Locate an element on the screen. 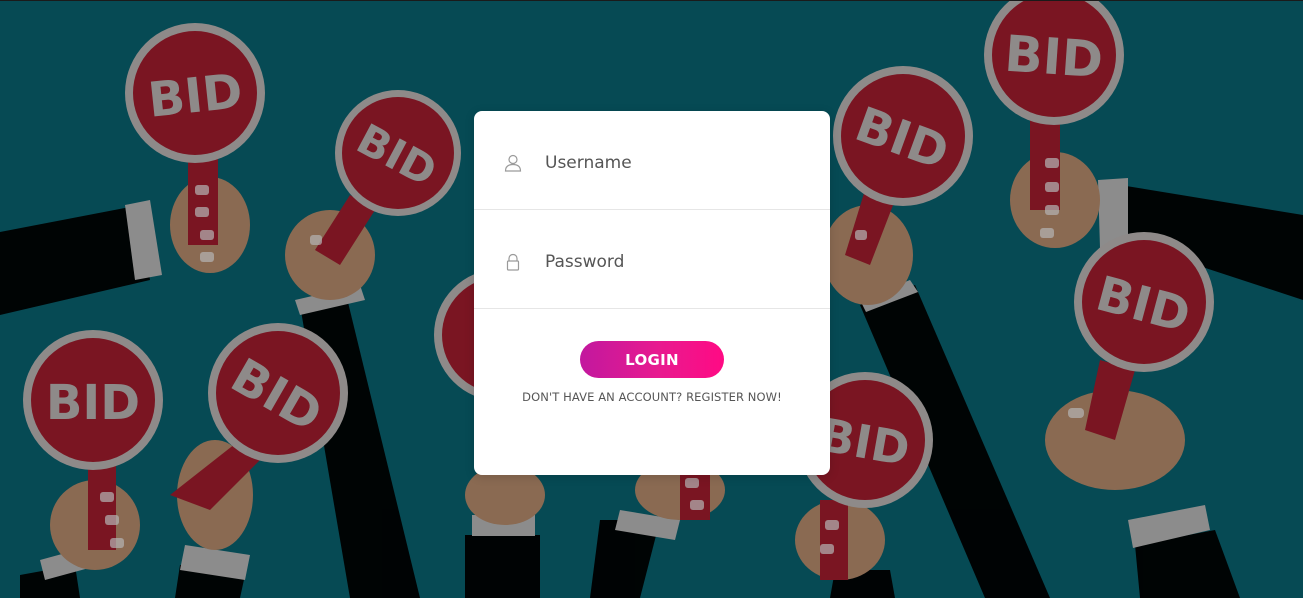  password-field-row is located at coordinates (652, 259).